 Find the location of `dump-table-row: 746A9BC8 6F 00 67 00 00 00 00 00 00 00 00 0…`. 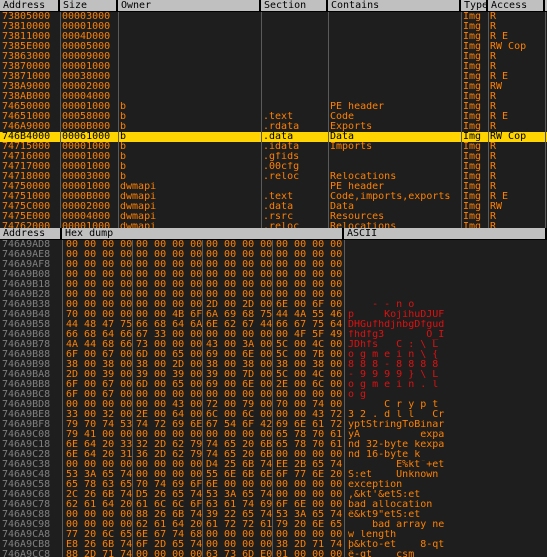

dump-table-row: 746A9BC8 6F 00 67 00 00 00 00 00 00 00 00 0… is located at coordinates (273, 395).